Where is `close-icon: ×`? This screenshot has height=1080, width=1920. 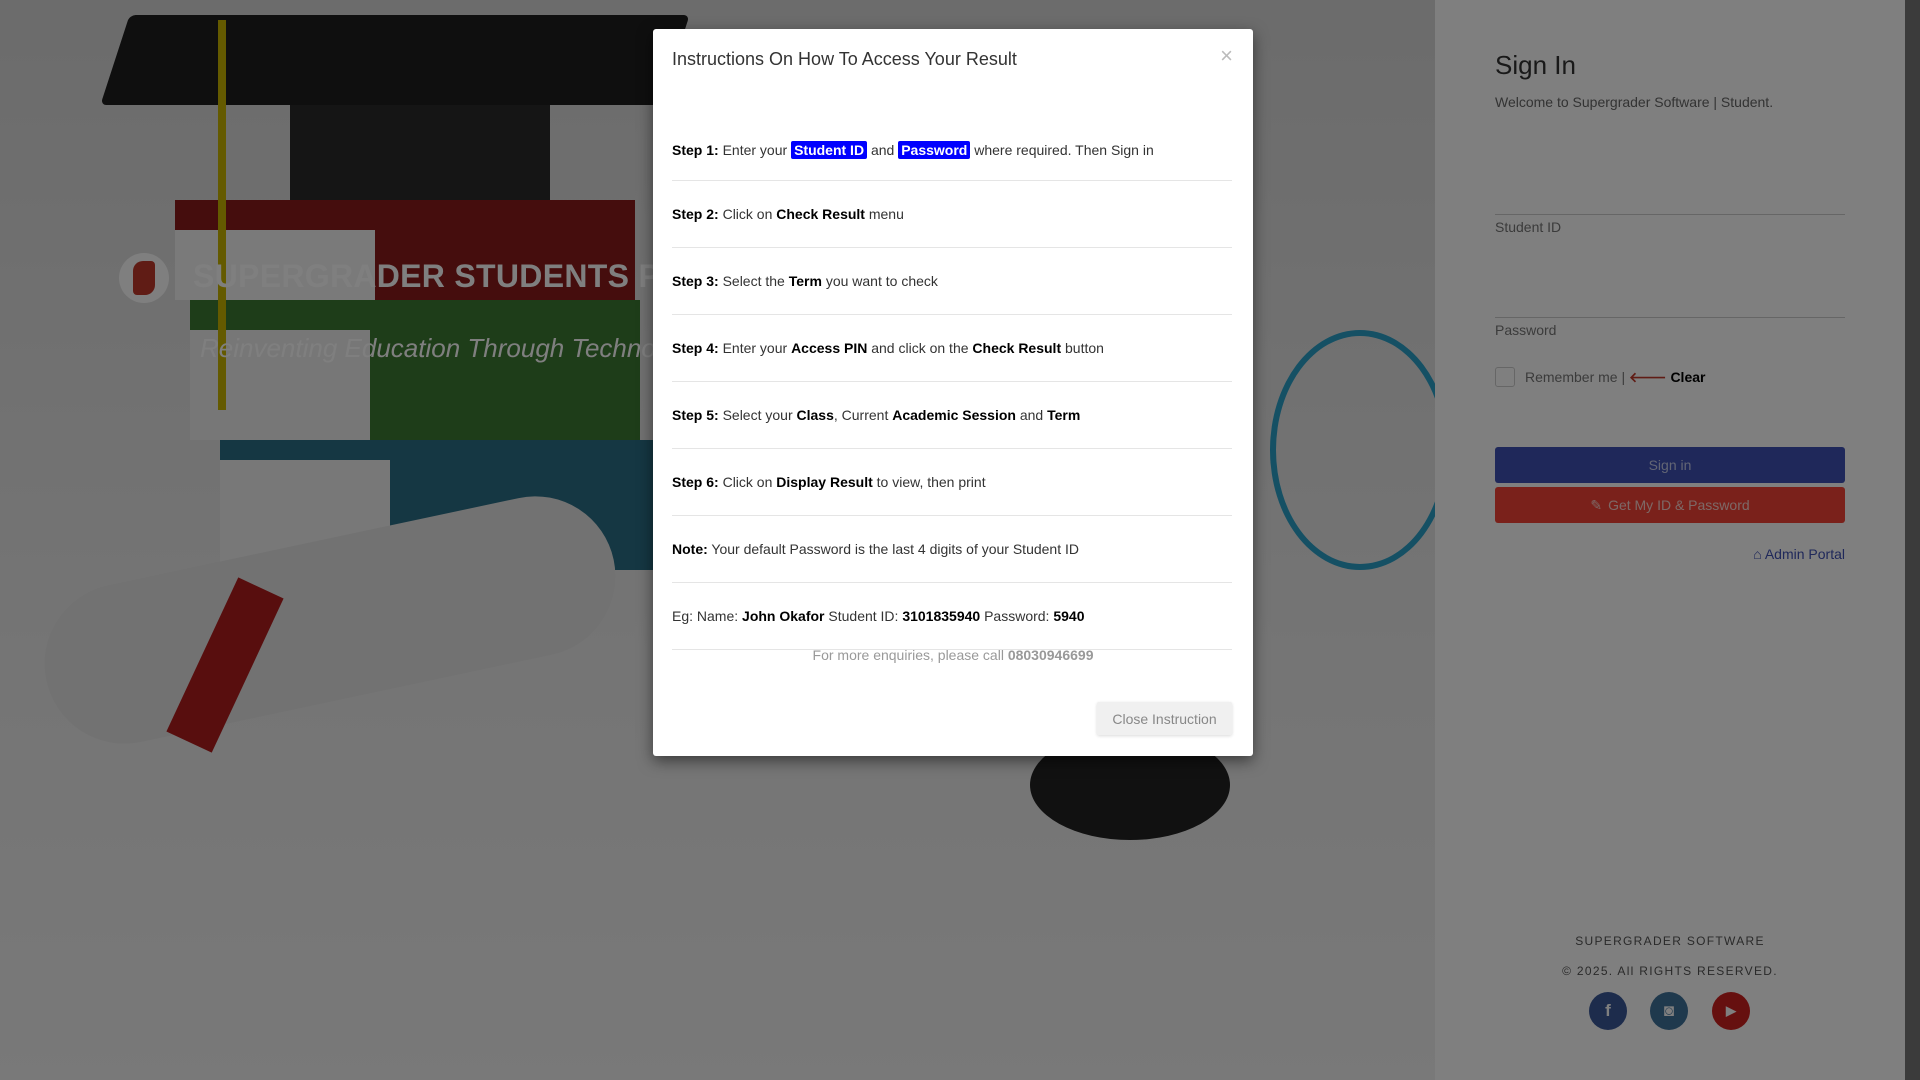 close-icon: × is located at coordinates (1226, 56).